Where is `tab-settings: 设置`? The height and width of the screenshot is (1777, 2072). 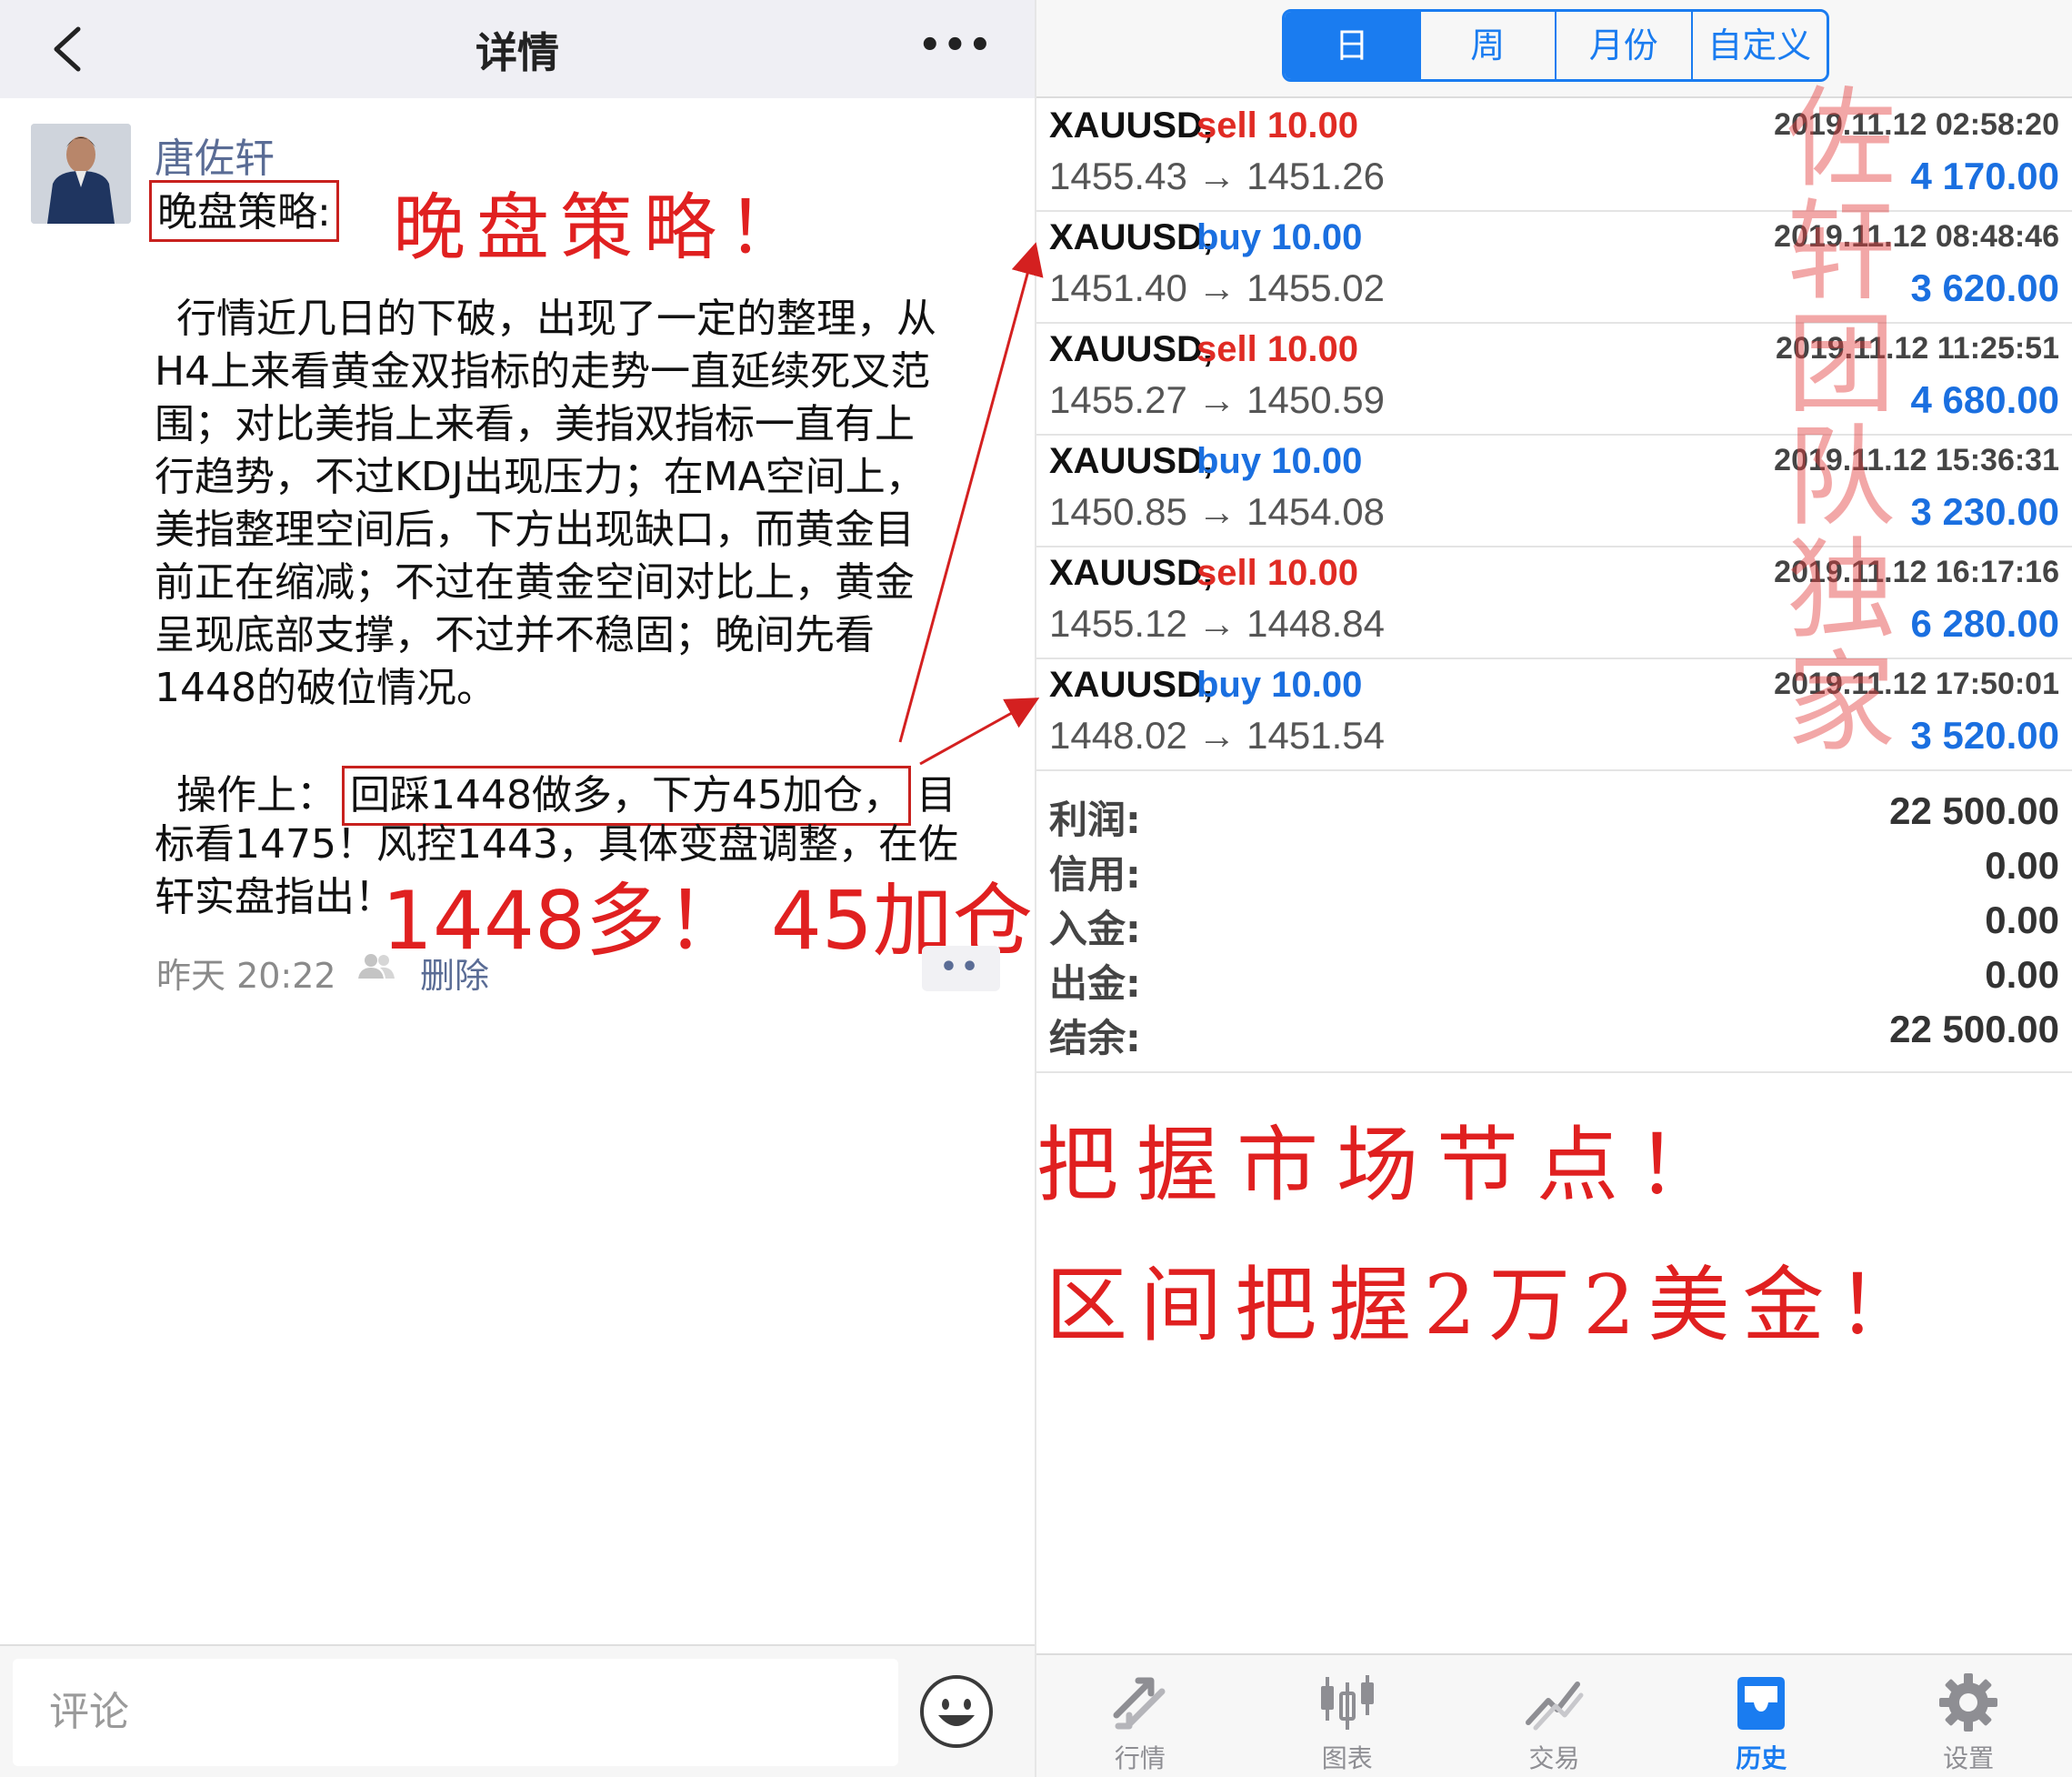 tab-settings: 设置 is located at coordinates (1968, 1716).